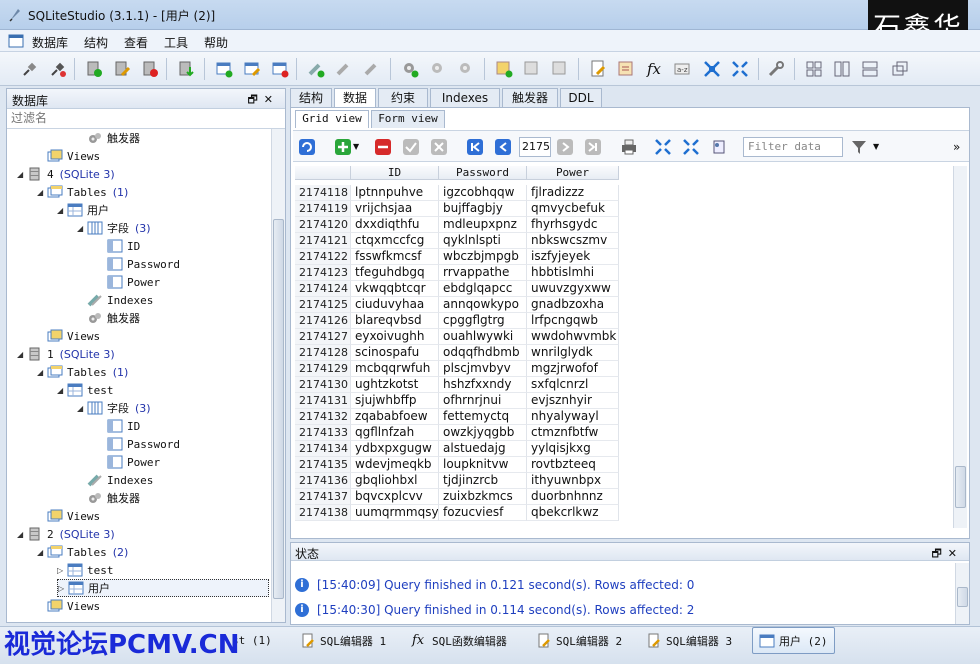 The width and height of the screenshot is (980, 664). What do you see at coordinates (457, 497) in the screenshot?
I see `table-row: 2174137 bqvcxplcvv zuixbzkmcs duorbnhnnz` at bounding box center [457, 497].